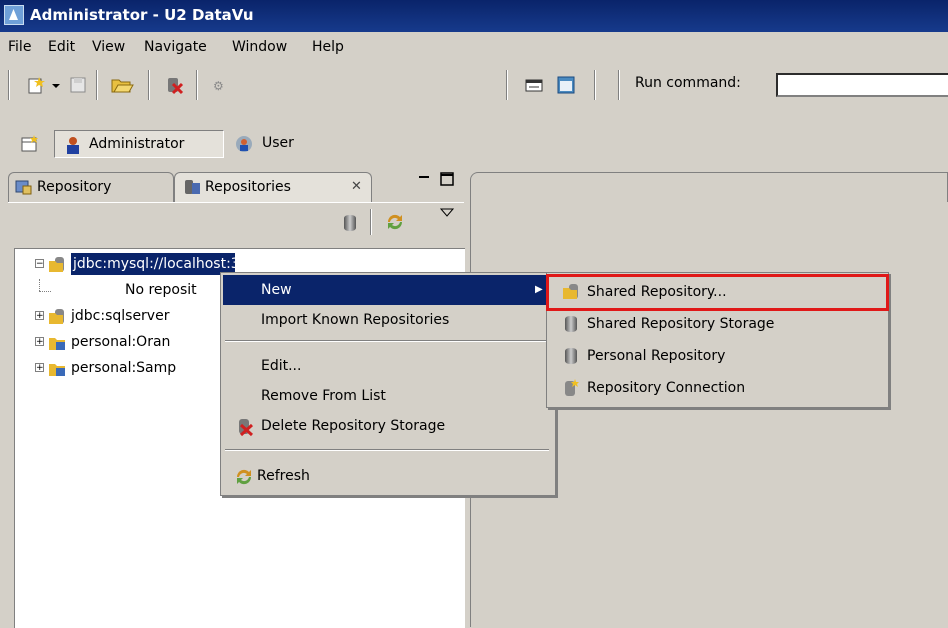 The width and height of the screenshot is (948, 628). What do you see at coordinates (19, 48) in the screenshot?
I see `menu-file: File` at bounding box center [19, 48].